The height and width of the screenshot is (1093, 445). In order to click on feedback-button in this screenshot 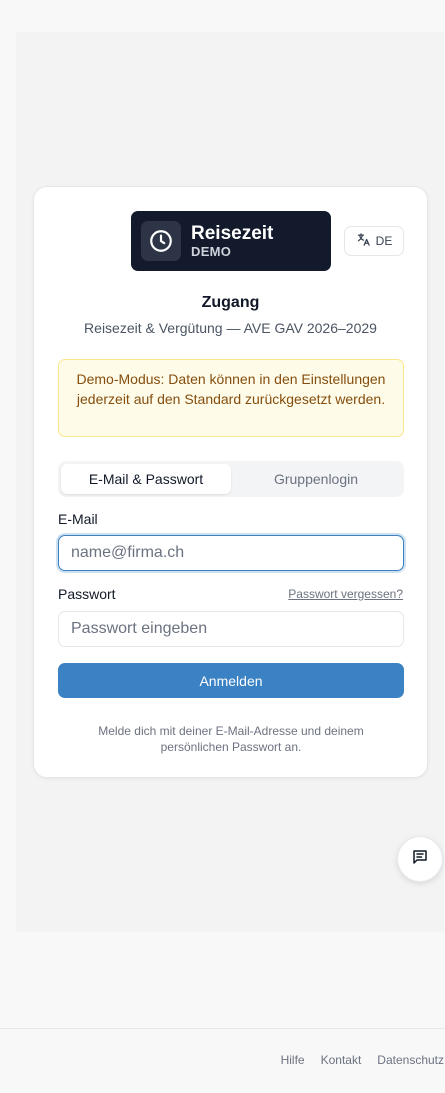, I will do `click(420, 859)`.